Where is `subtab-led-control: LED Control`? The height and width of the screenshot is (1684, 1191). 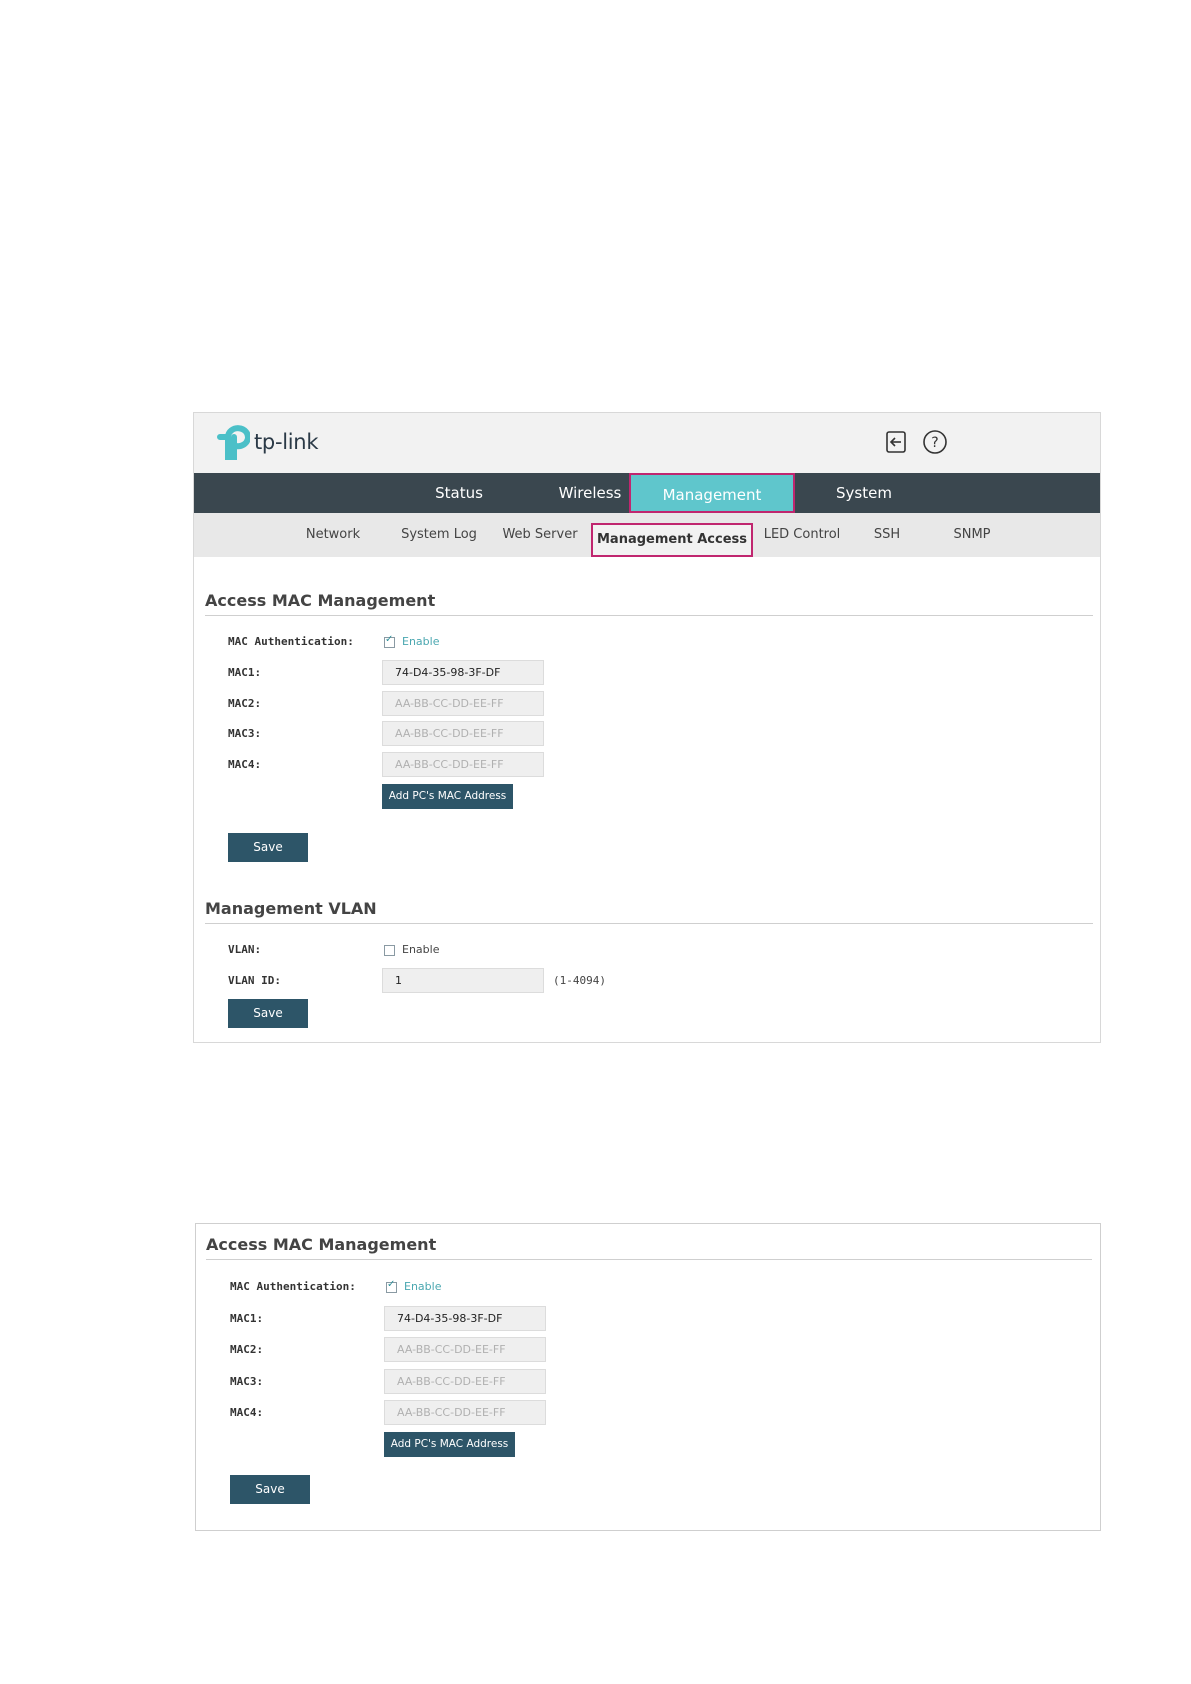
subtab-led-control: LED Control is located at coordinates (802, 535).